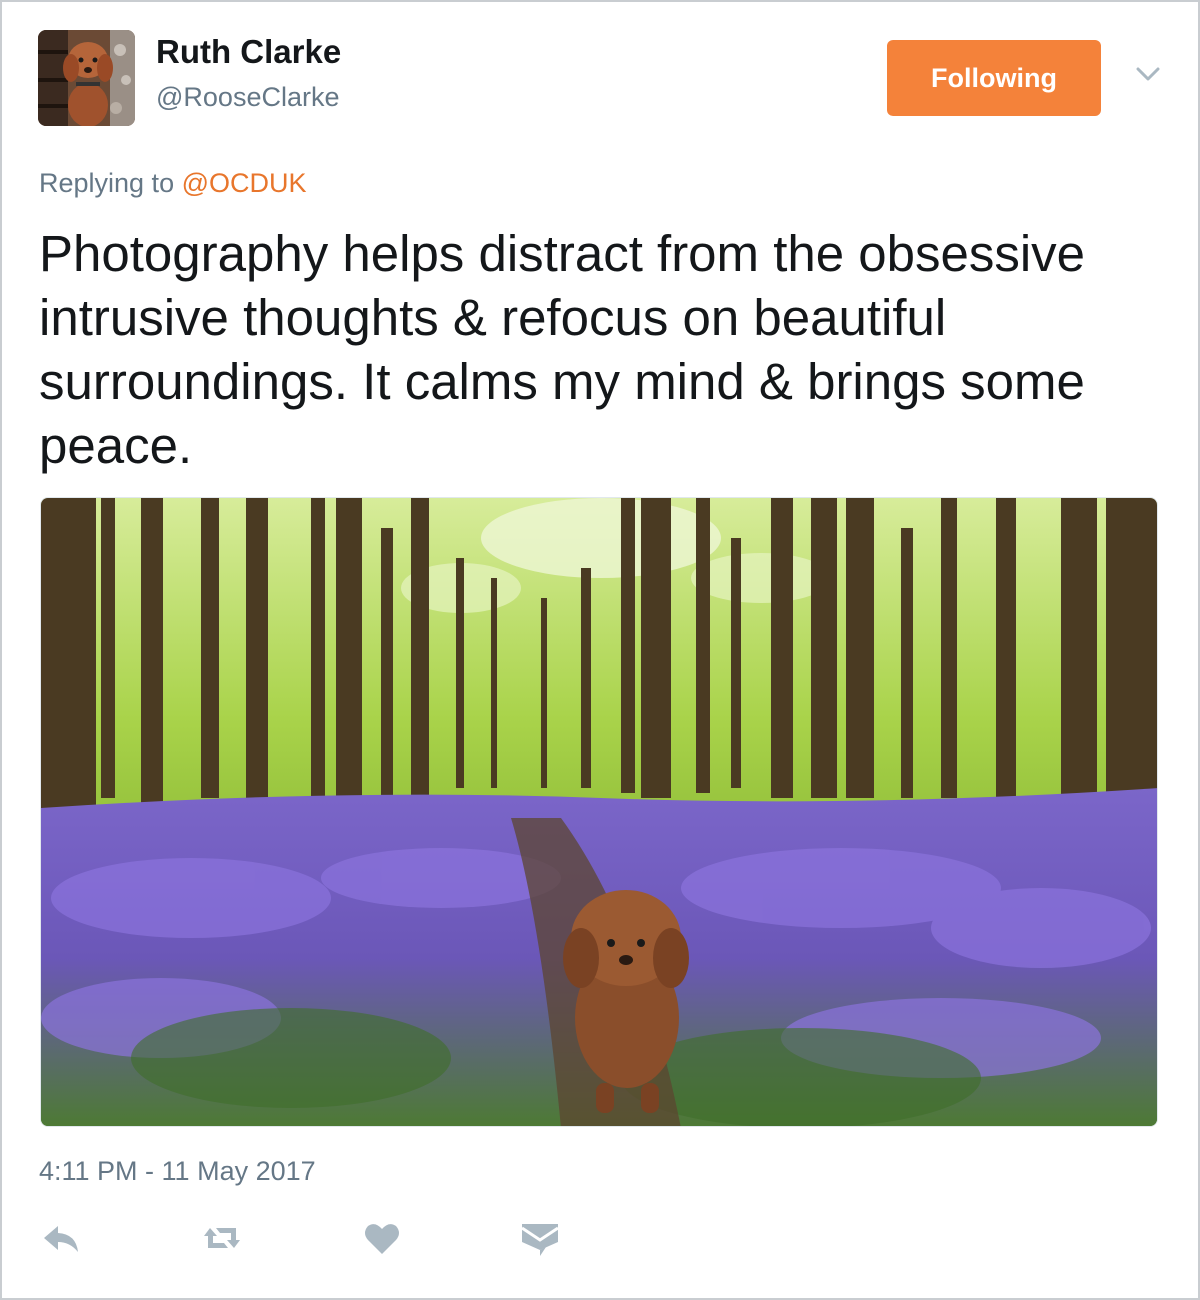 The image size is (1200, 1300). What do you see at coordinates (244, 183) in the screenshot?
I see `reply-mention-link: @OCDUK` at bounding box center [244, 183].